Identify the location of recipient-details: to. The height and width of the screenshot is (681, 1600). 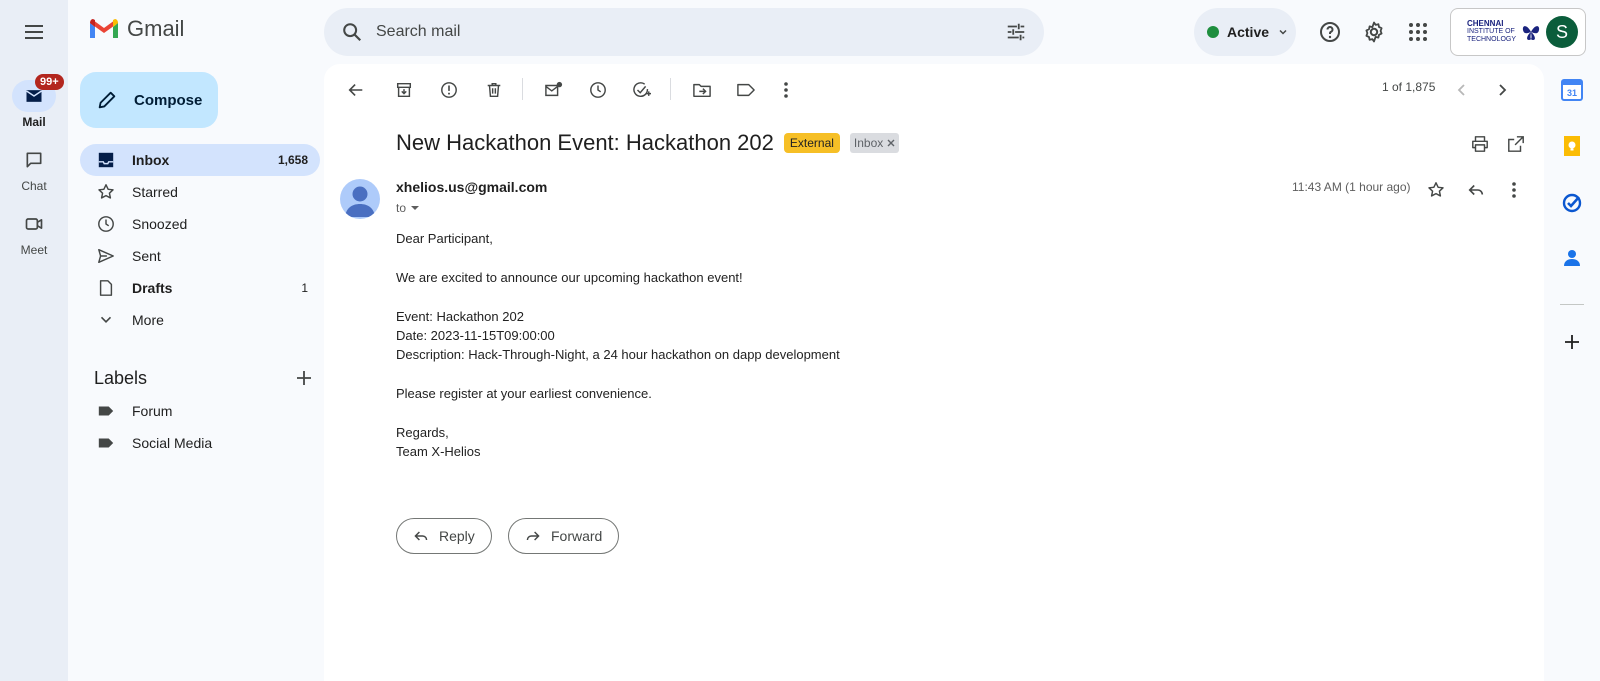
(409, 208).